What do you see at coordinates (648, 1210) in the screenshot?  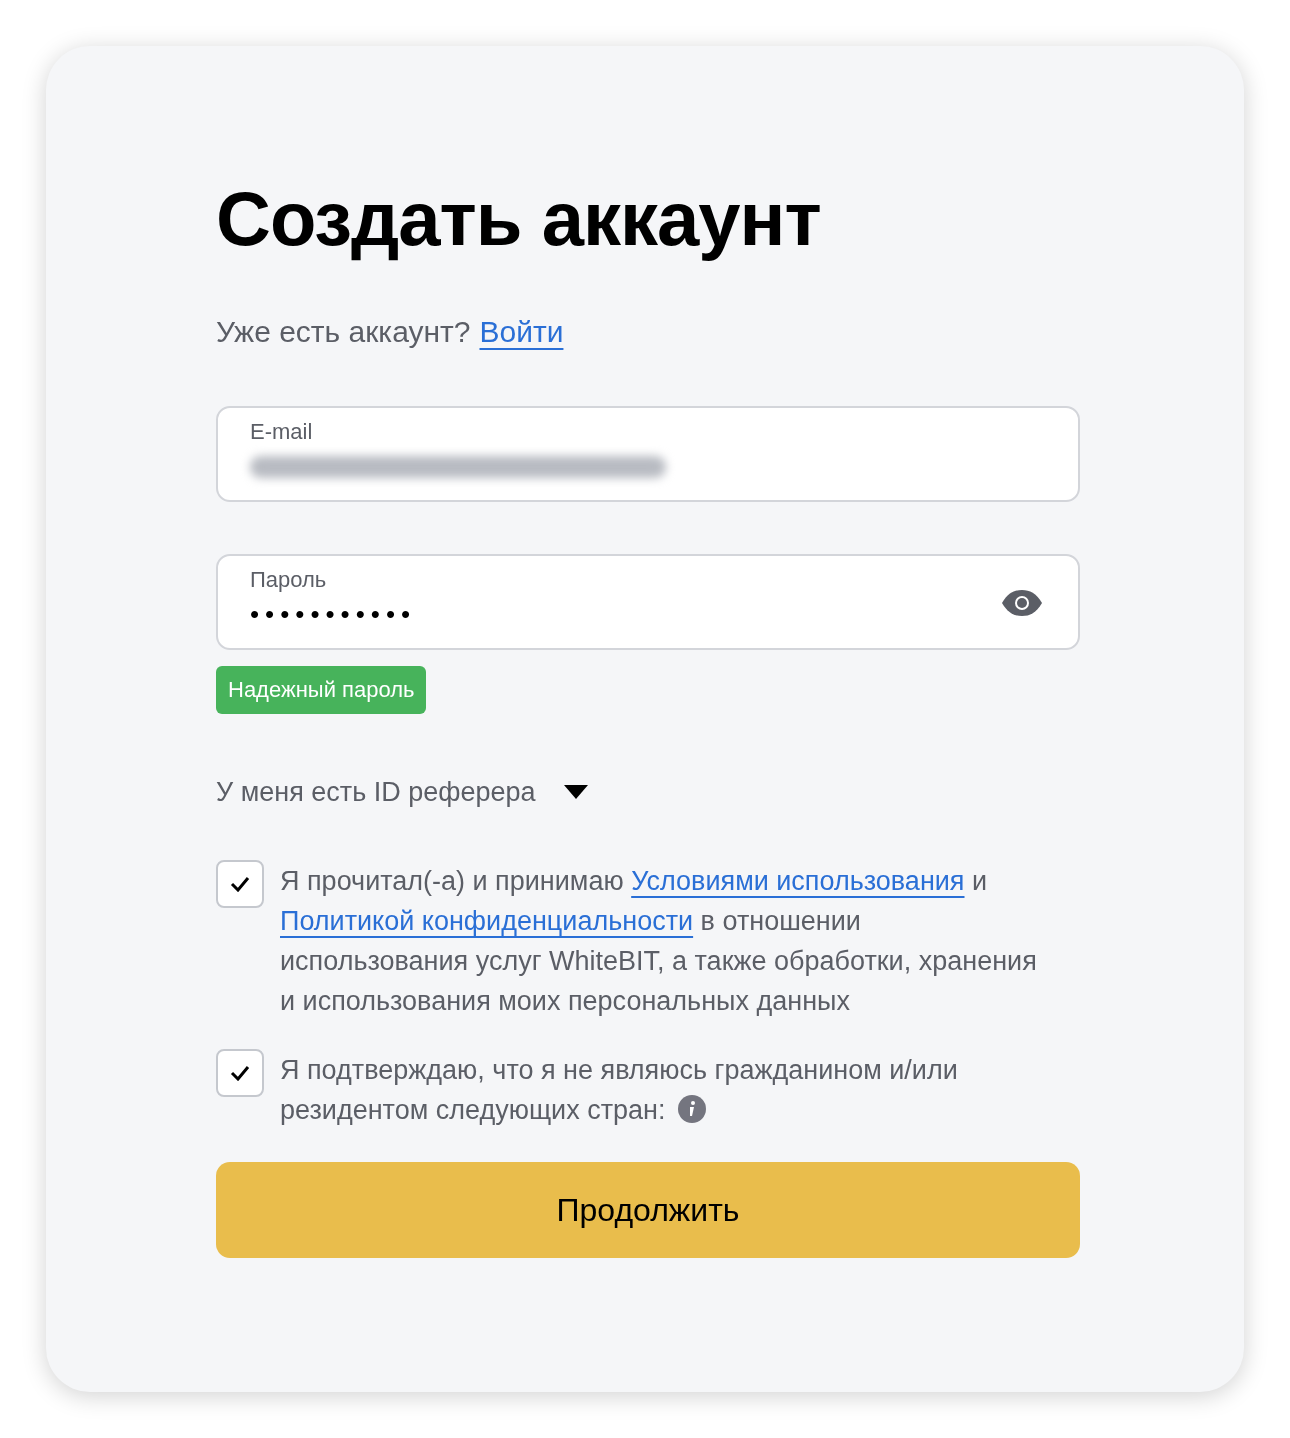 I see `continue-button: Продолжить` at bounding box center [648, 1210].